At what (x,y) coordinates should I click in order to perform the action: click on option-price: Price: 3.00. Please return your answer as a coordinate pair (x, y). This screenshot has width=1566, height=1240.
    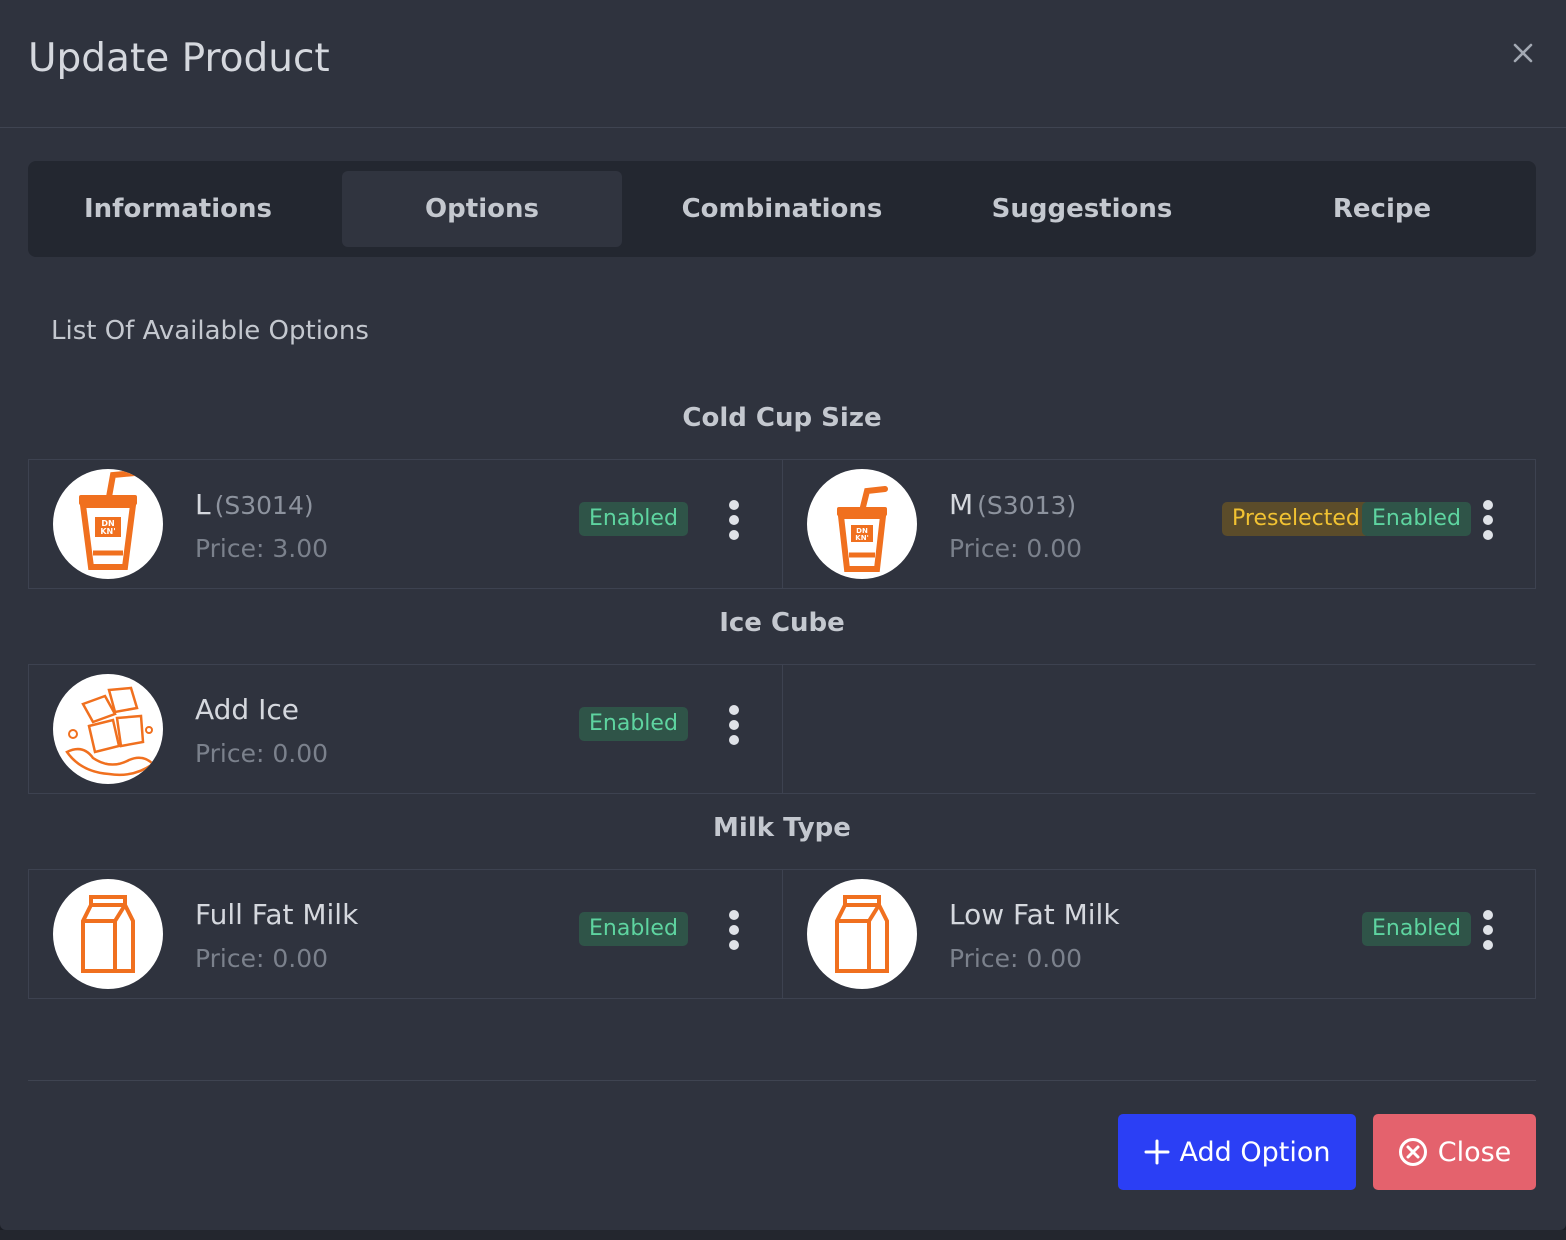
    Looking at the image, I should click on (262, 548).